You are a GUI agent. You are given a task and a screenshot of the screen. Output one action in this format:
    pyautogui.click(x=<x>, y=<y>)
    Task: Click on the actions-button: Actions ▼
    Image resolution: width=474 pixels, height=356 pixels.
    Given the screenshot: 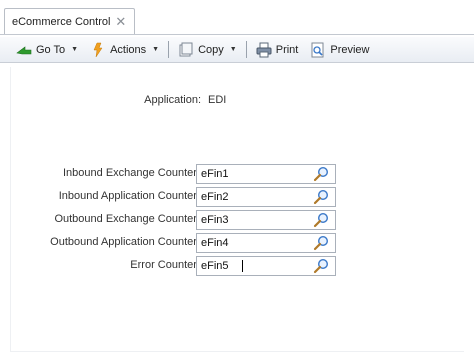 What is the action you would take?
    pyautogui.click(x=124, y=50)
    